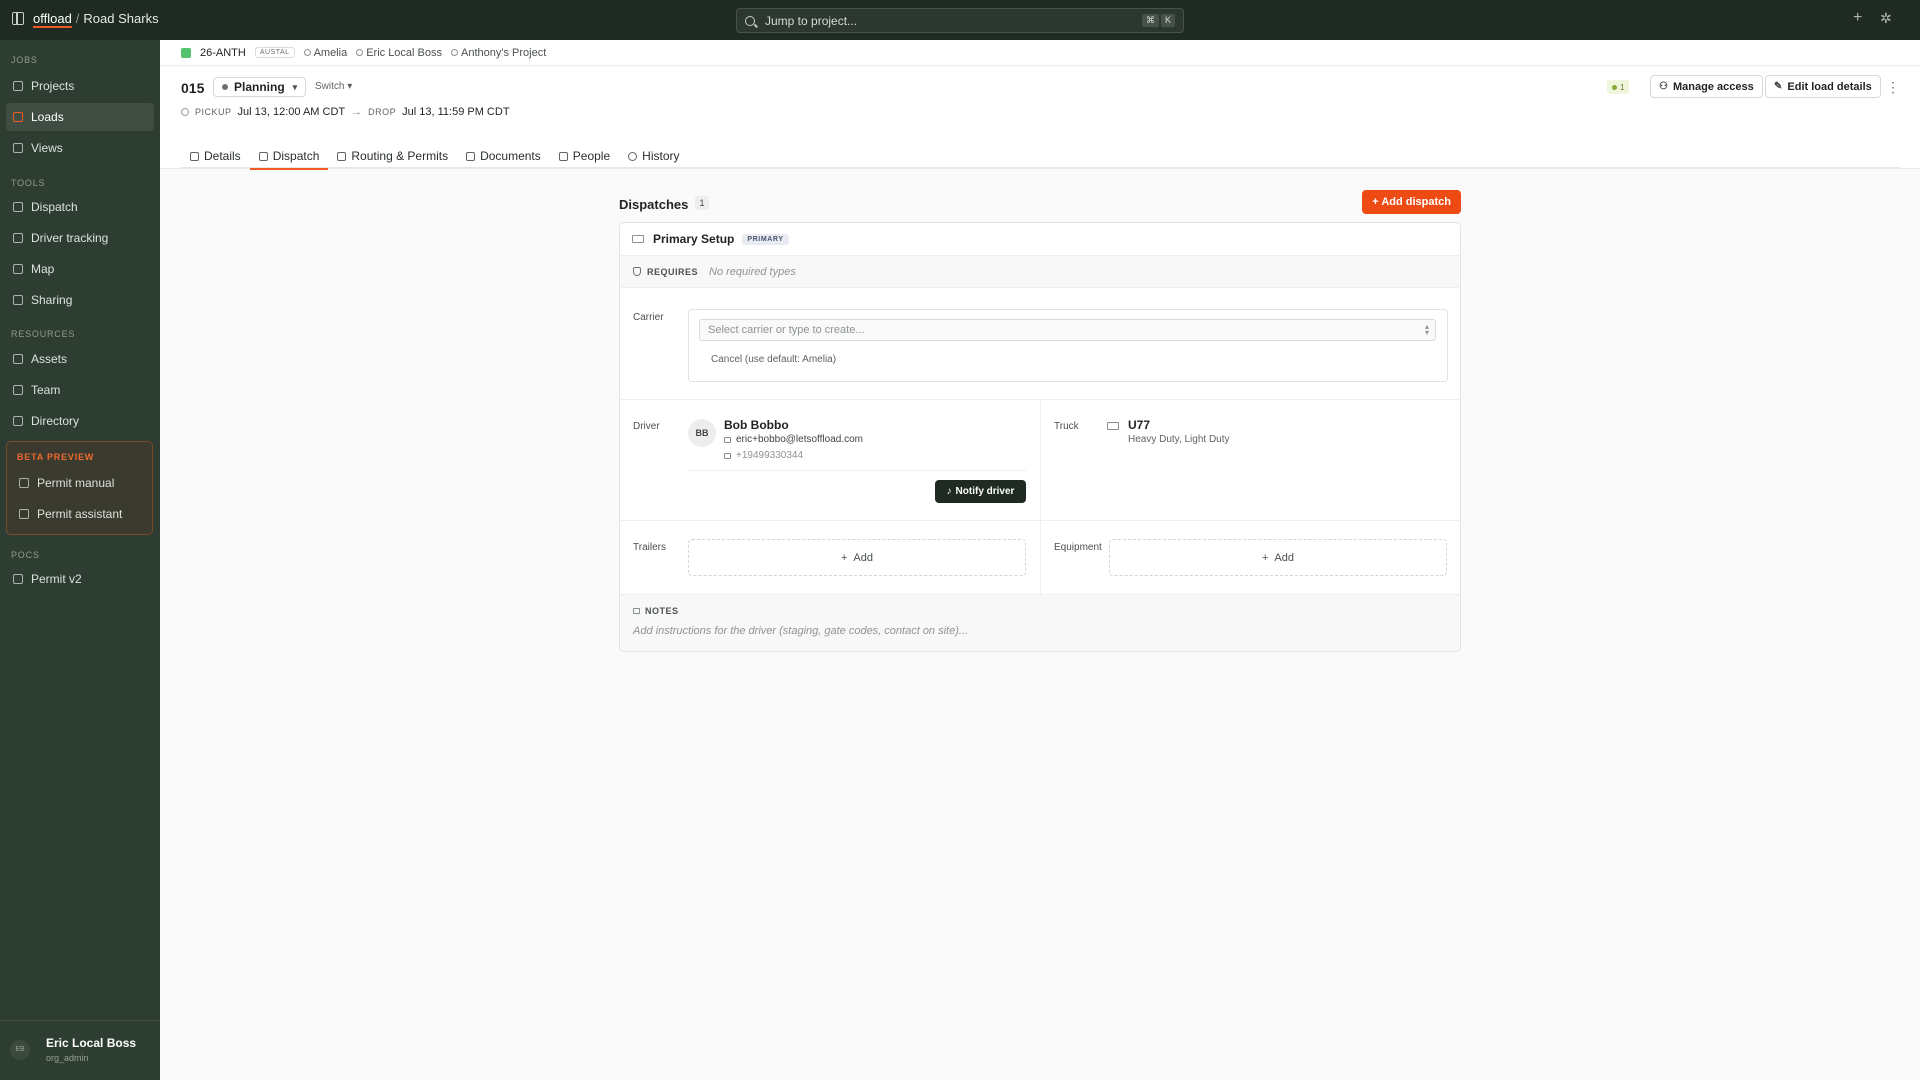 This screenshot has height=1080, width=1920. Describe the element at coordinates (80, 483) in the screenshot. I see `sidebar-item-permit-manual: Permit manual` at that location.